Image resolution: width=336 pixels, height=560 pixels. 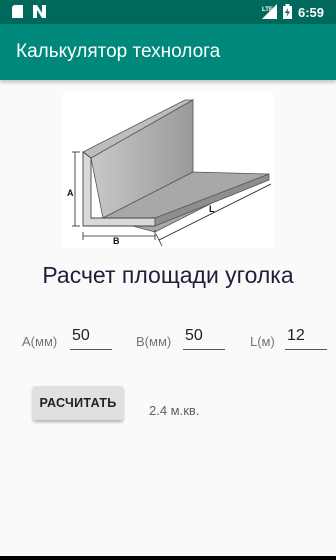 What do you see at coordinates (174, 410) in the screenshot?
I see `result-text: 2.4 м.кв.` at bounding box center [174, 410].